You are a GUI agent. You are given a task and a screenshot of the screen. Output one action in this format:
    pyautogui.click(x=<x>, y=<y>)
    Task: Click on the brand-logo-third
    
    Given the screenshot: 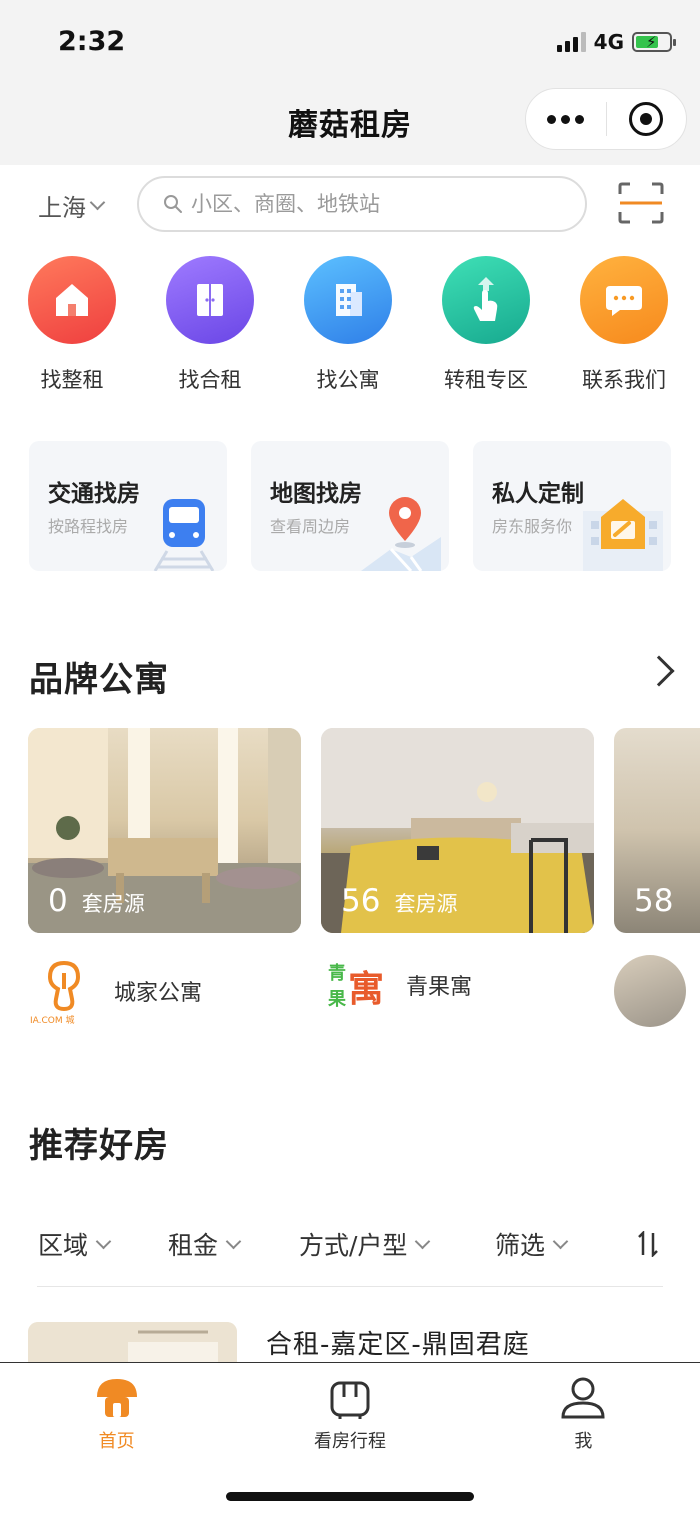 What is the action you would take?
    pyautogui.click(x=650, y=991)
    